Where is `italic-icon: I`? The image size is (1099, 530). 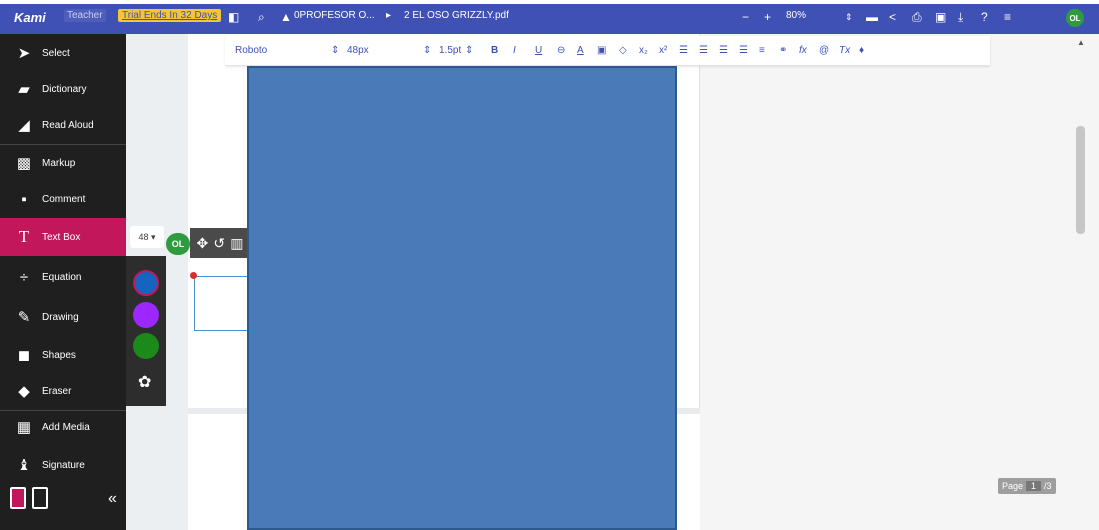 italic-icon: I is located at coordinates (514, 51).